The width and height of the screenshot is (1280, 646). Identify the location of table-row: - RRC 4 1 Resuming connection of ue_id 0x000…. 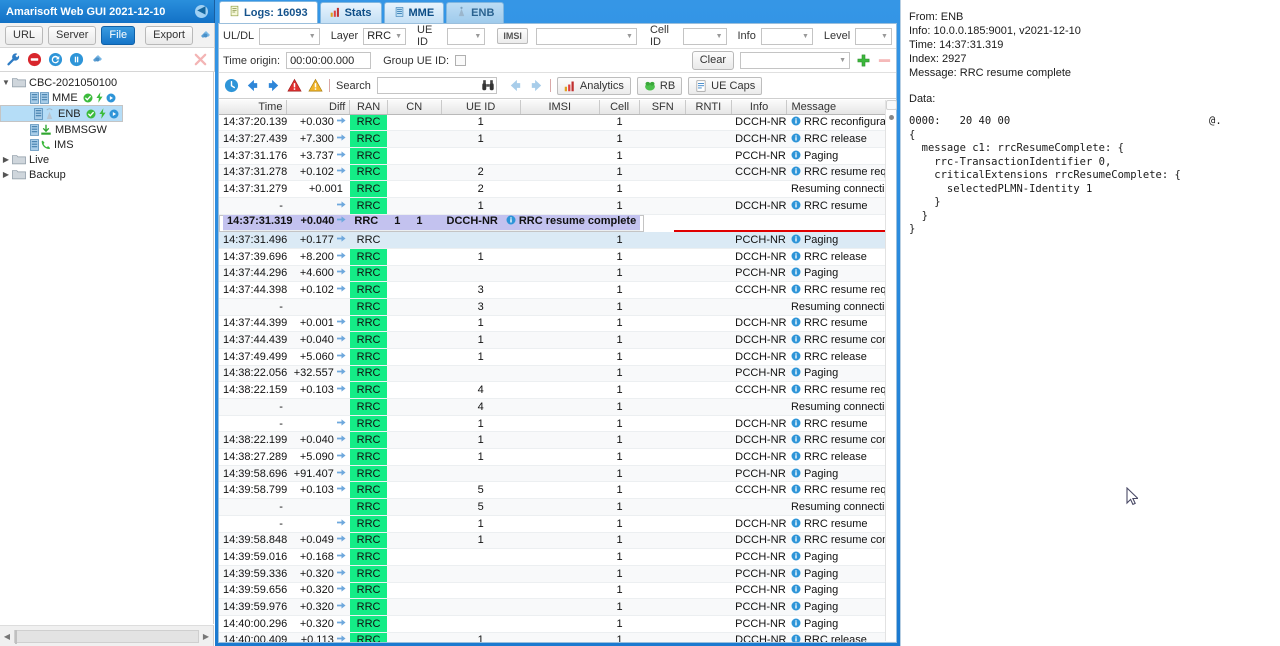
(557, 407).